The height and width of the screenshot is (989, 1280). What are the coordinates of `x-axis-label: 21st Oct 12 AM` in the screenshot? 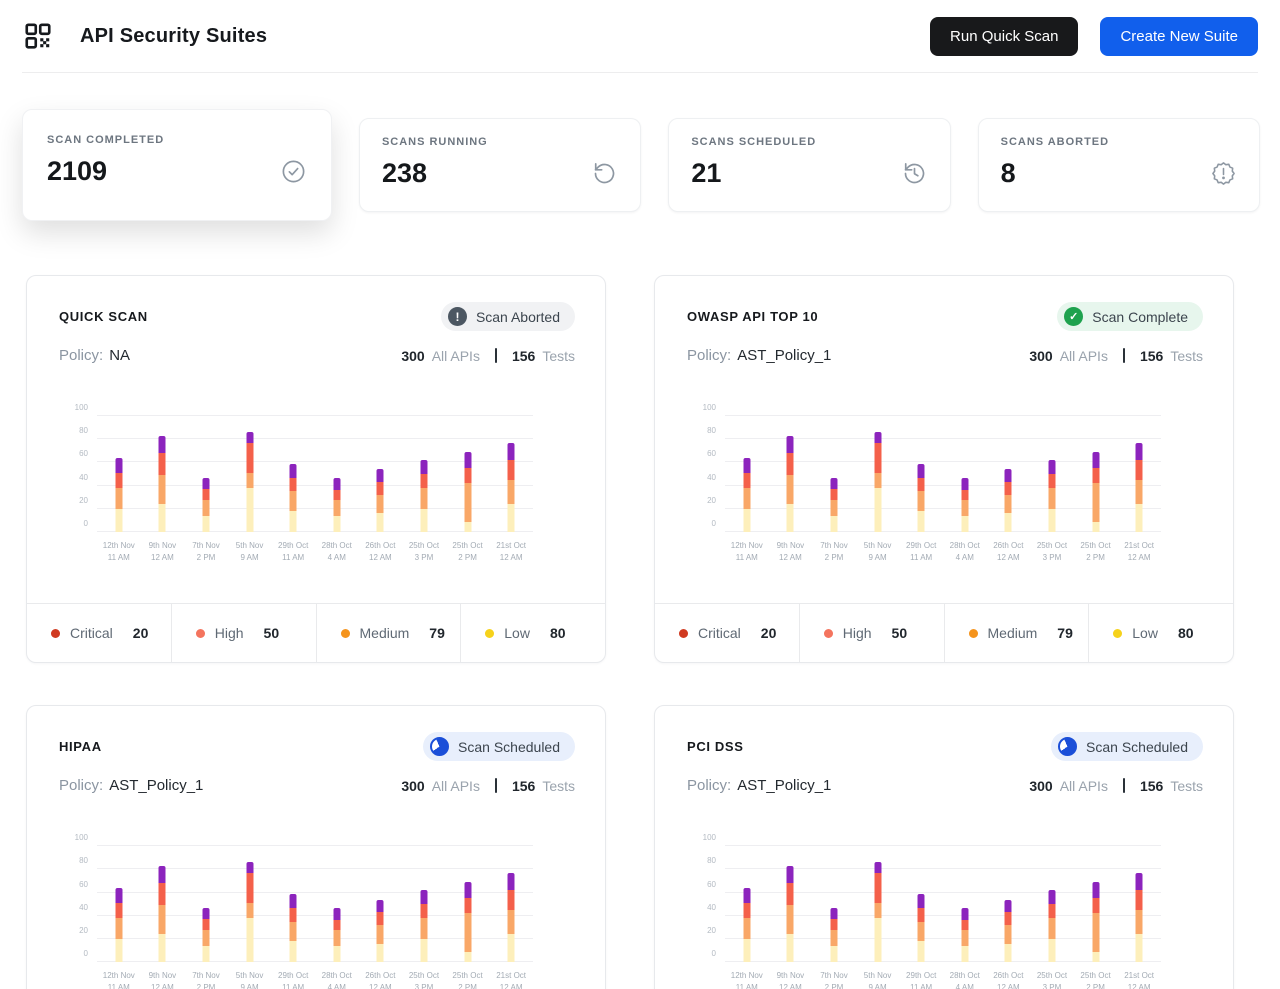 It's located at (1139, 980).